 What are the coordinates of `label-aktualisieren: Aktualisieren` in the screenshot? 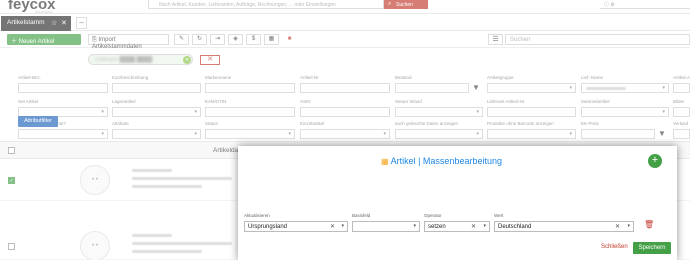 It's located at (257, 215).